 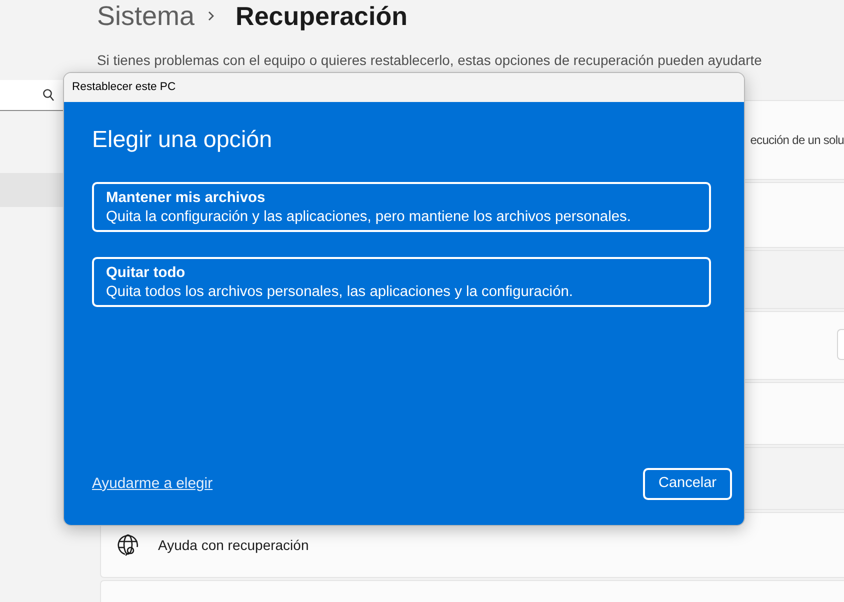 I want to click on card-title: Ayuda con recuperación, so click(x=233, y=545).